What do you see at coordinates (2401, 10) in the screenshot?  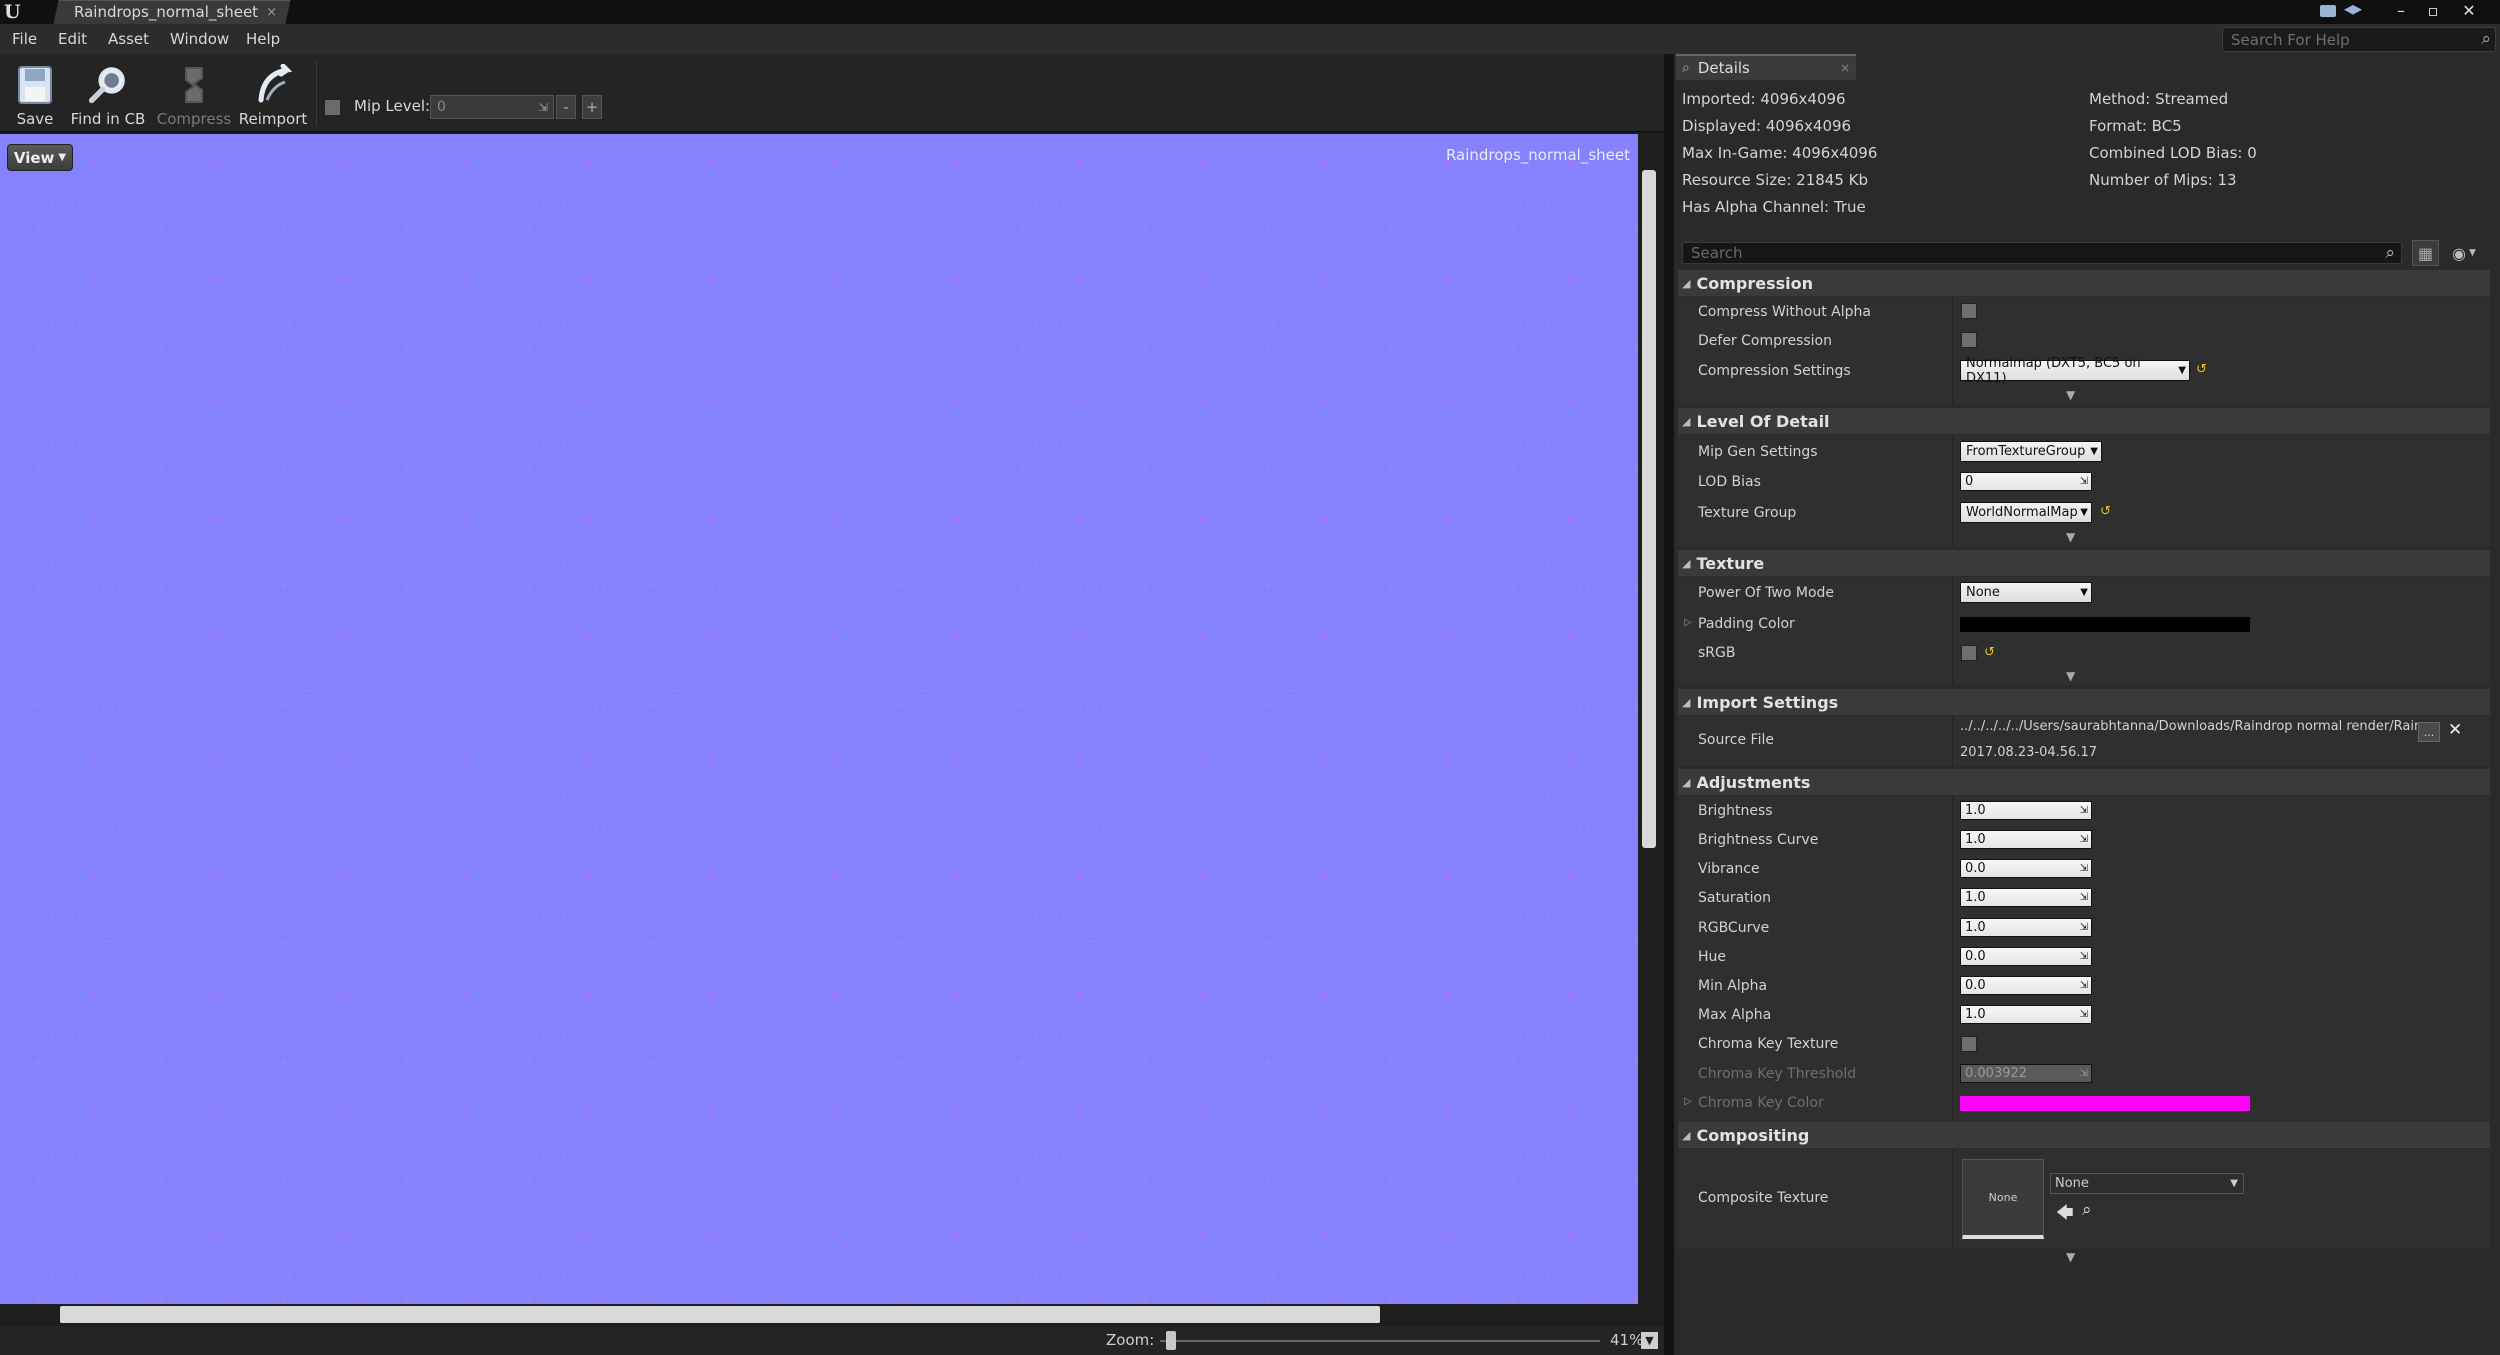 I see `minimize-button: –` at bounding box center [2401, 10].